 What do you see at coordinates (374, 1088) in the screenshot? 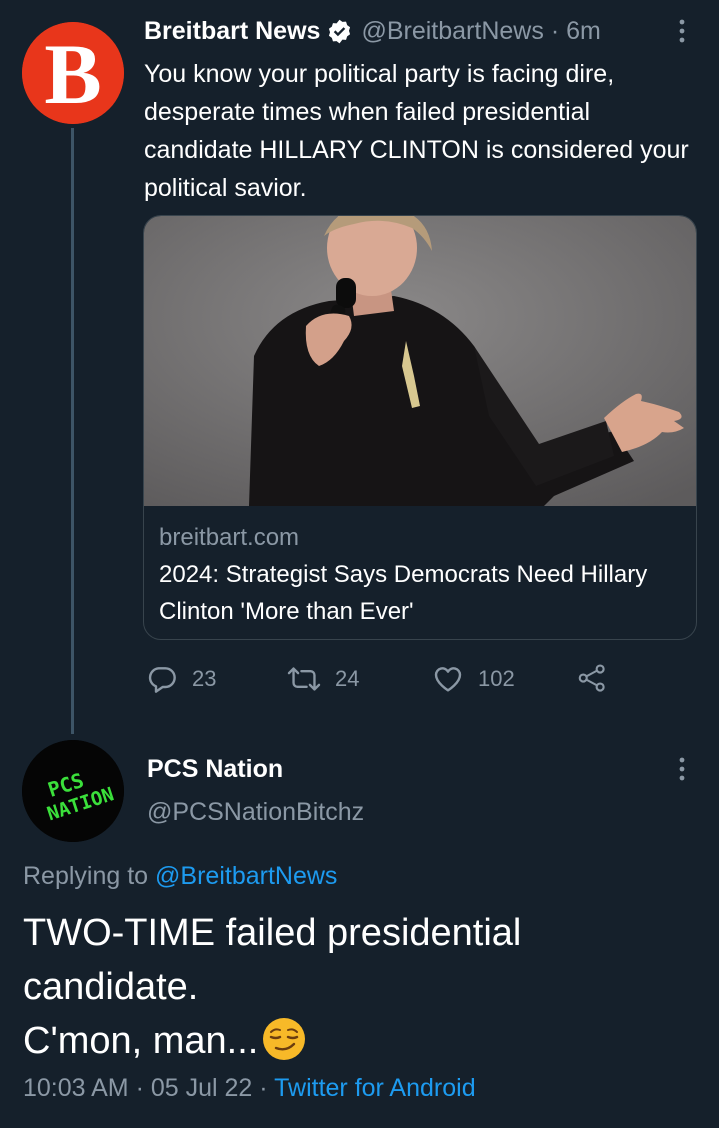
I see `tweet-source: Twitter for Android` at bounding box center [374, 1088].